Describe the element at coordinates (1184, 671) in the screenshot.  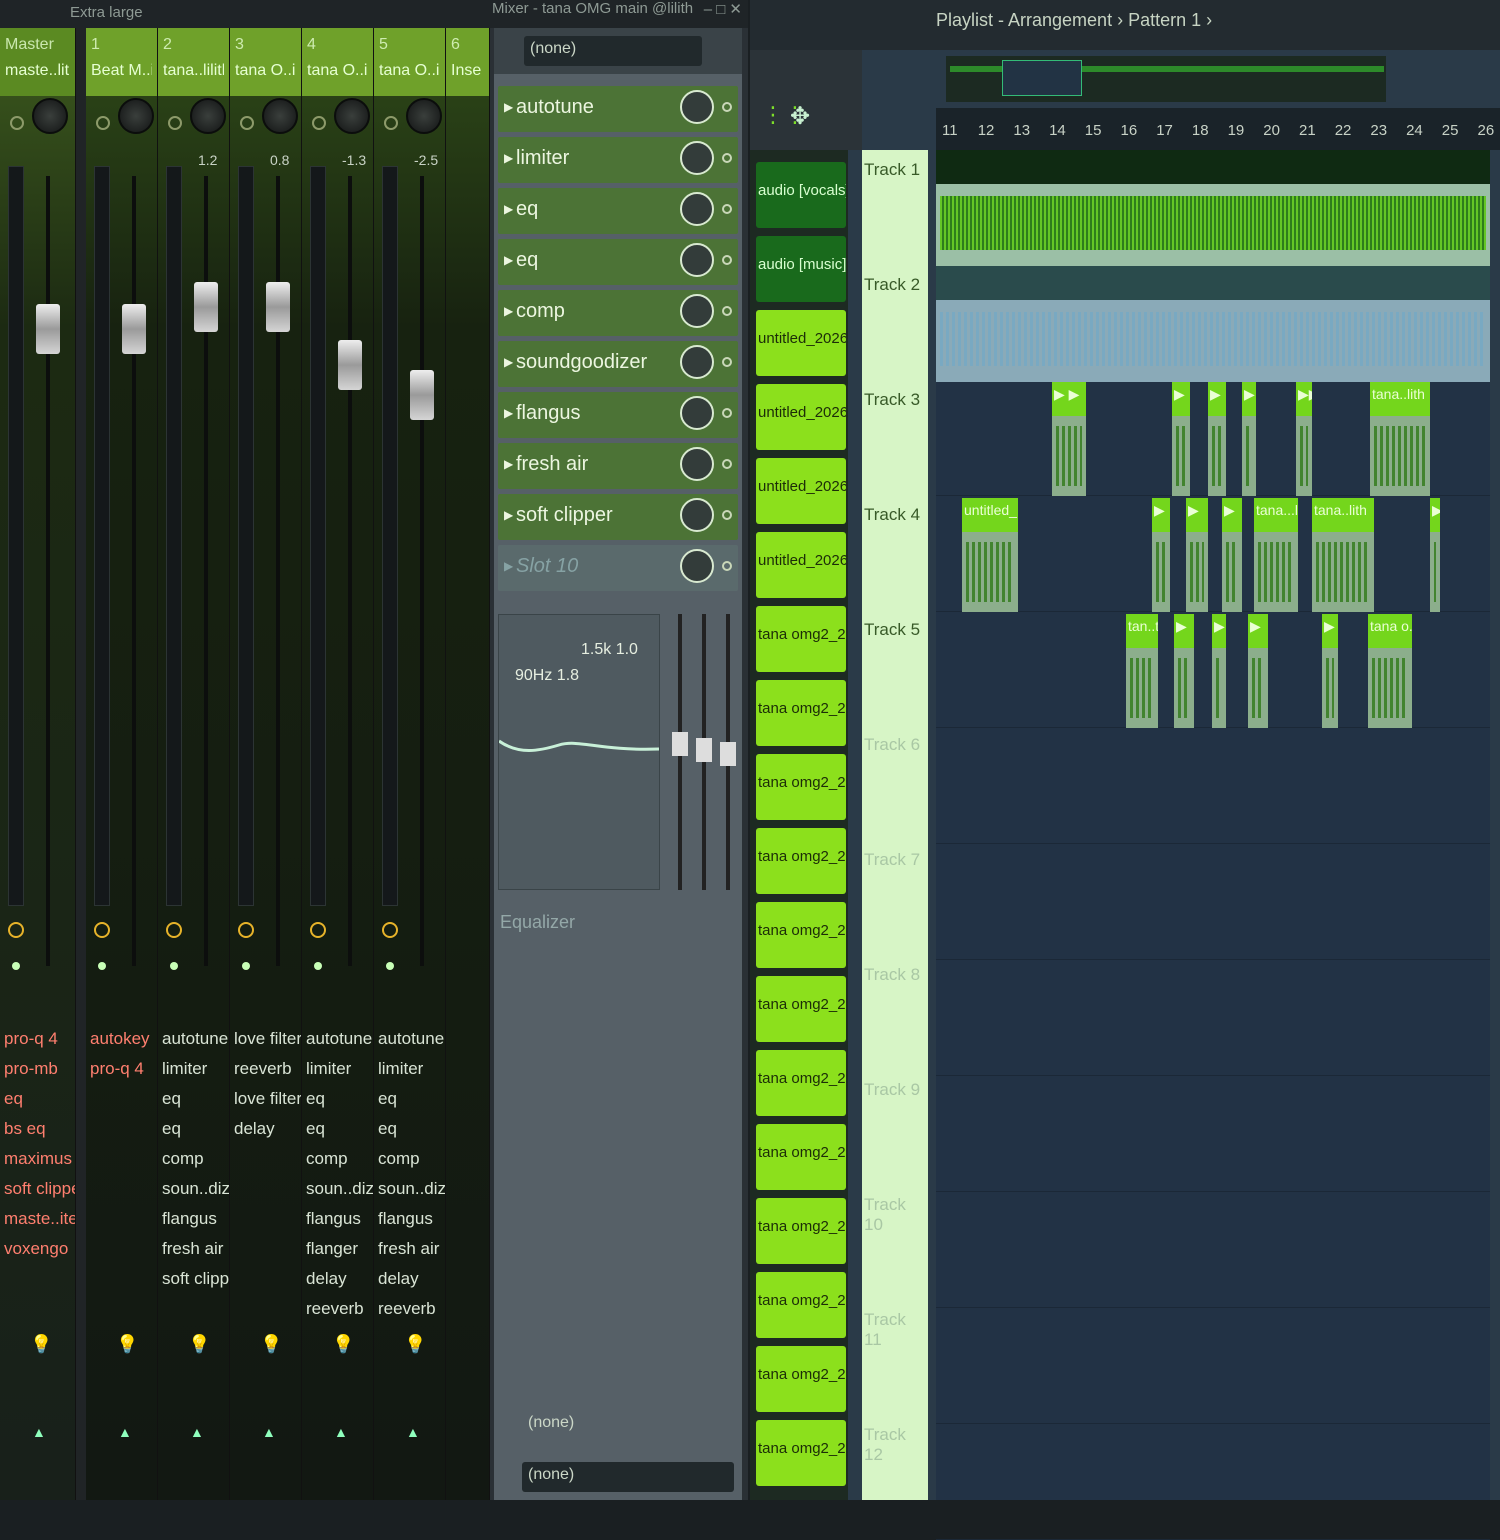
I see `clip-t5-b: ▶` at that location.